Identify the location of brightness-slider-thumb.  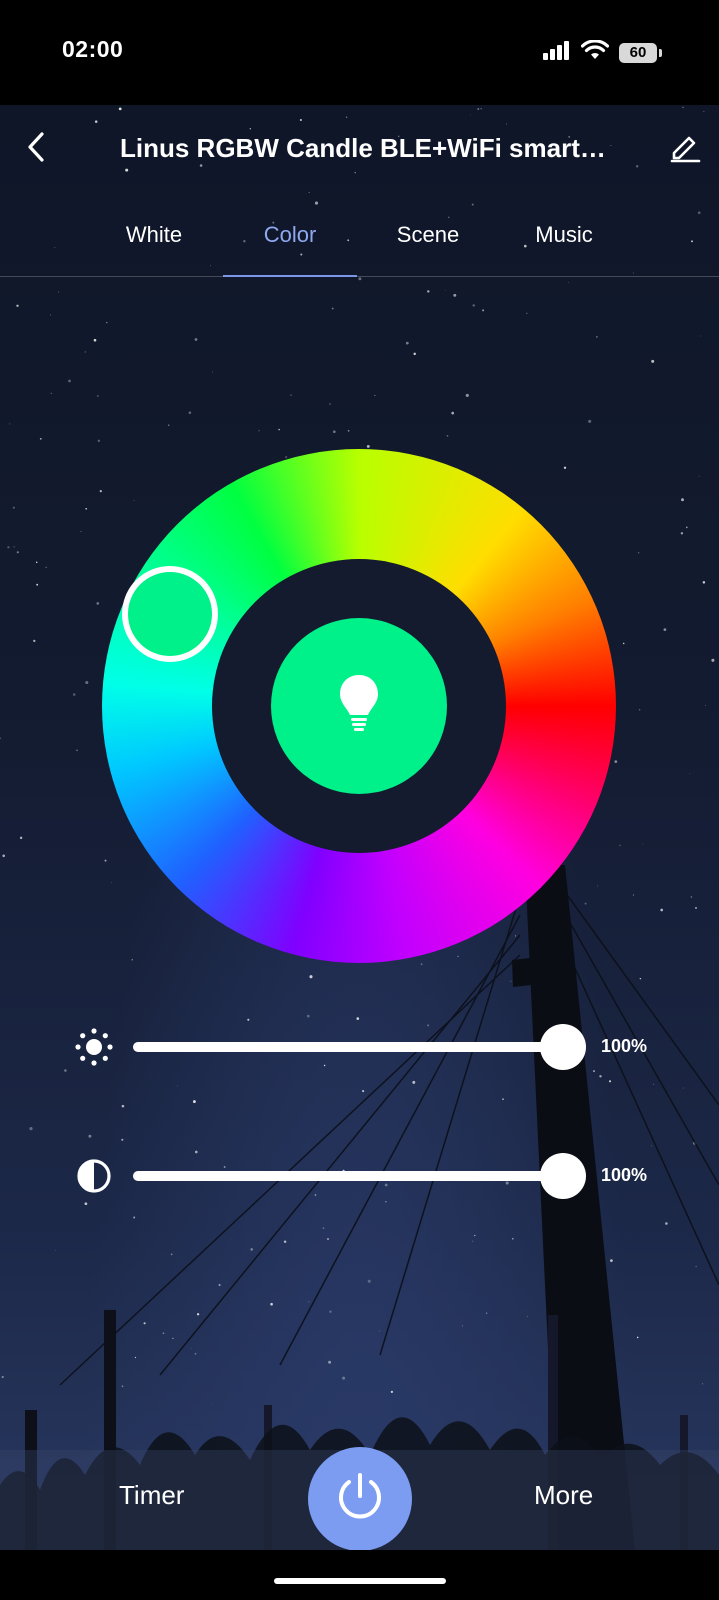
(563, 1047).